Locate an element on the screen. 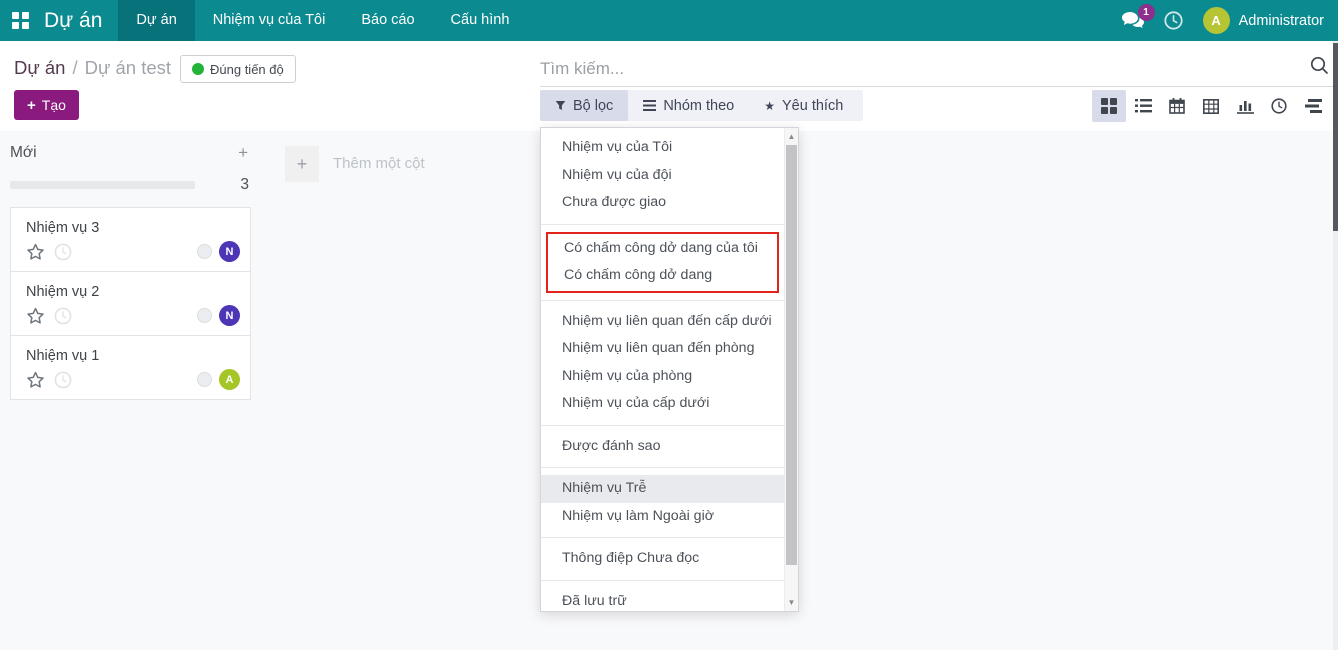  card-title: Nhiệm vụ 1 is located at coordinates (63, 356).